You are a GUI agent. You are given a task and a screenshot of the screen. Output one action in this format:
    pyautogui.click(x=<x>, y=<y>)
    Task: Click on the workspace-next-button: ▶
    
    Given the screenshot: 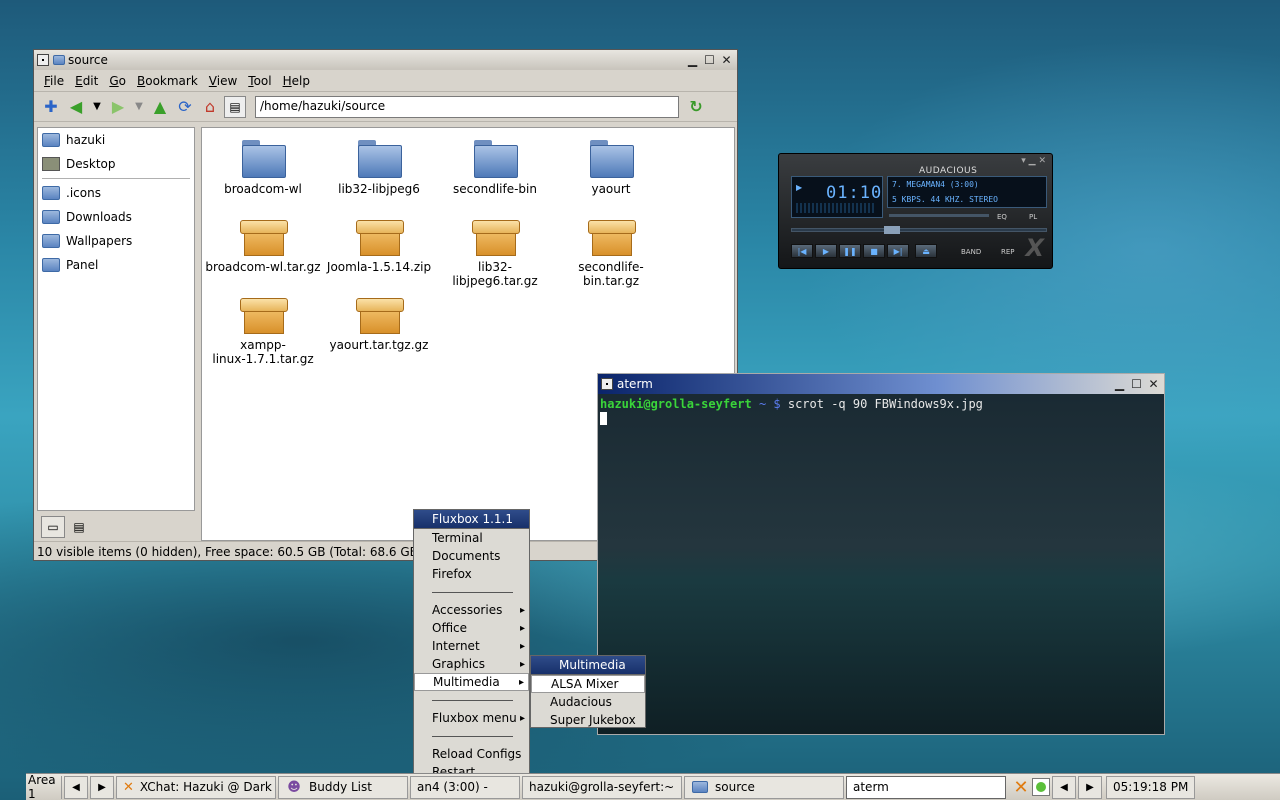 What is the action you would take?
    pyautogui.click(x=102, y=787)
    